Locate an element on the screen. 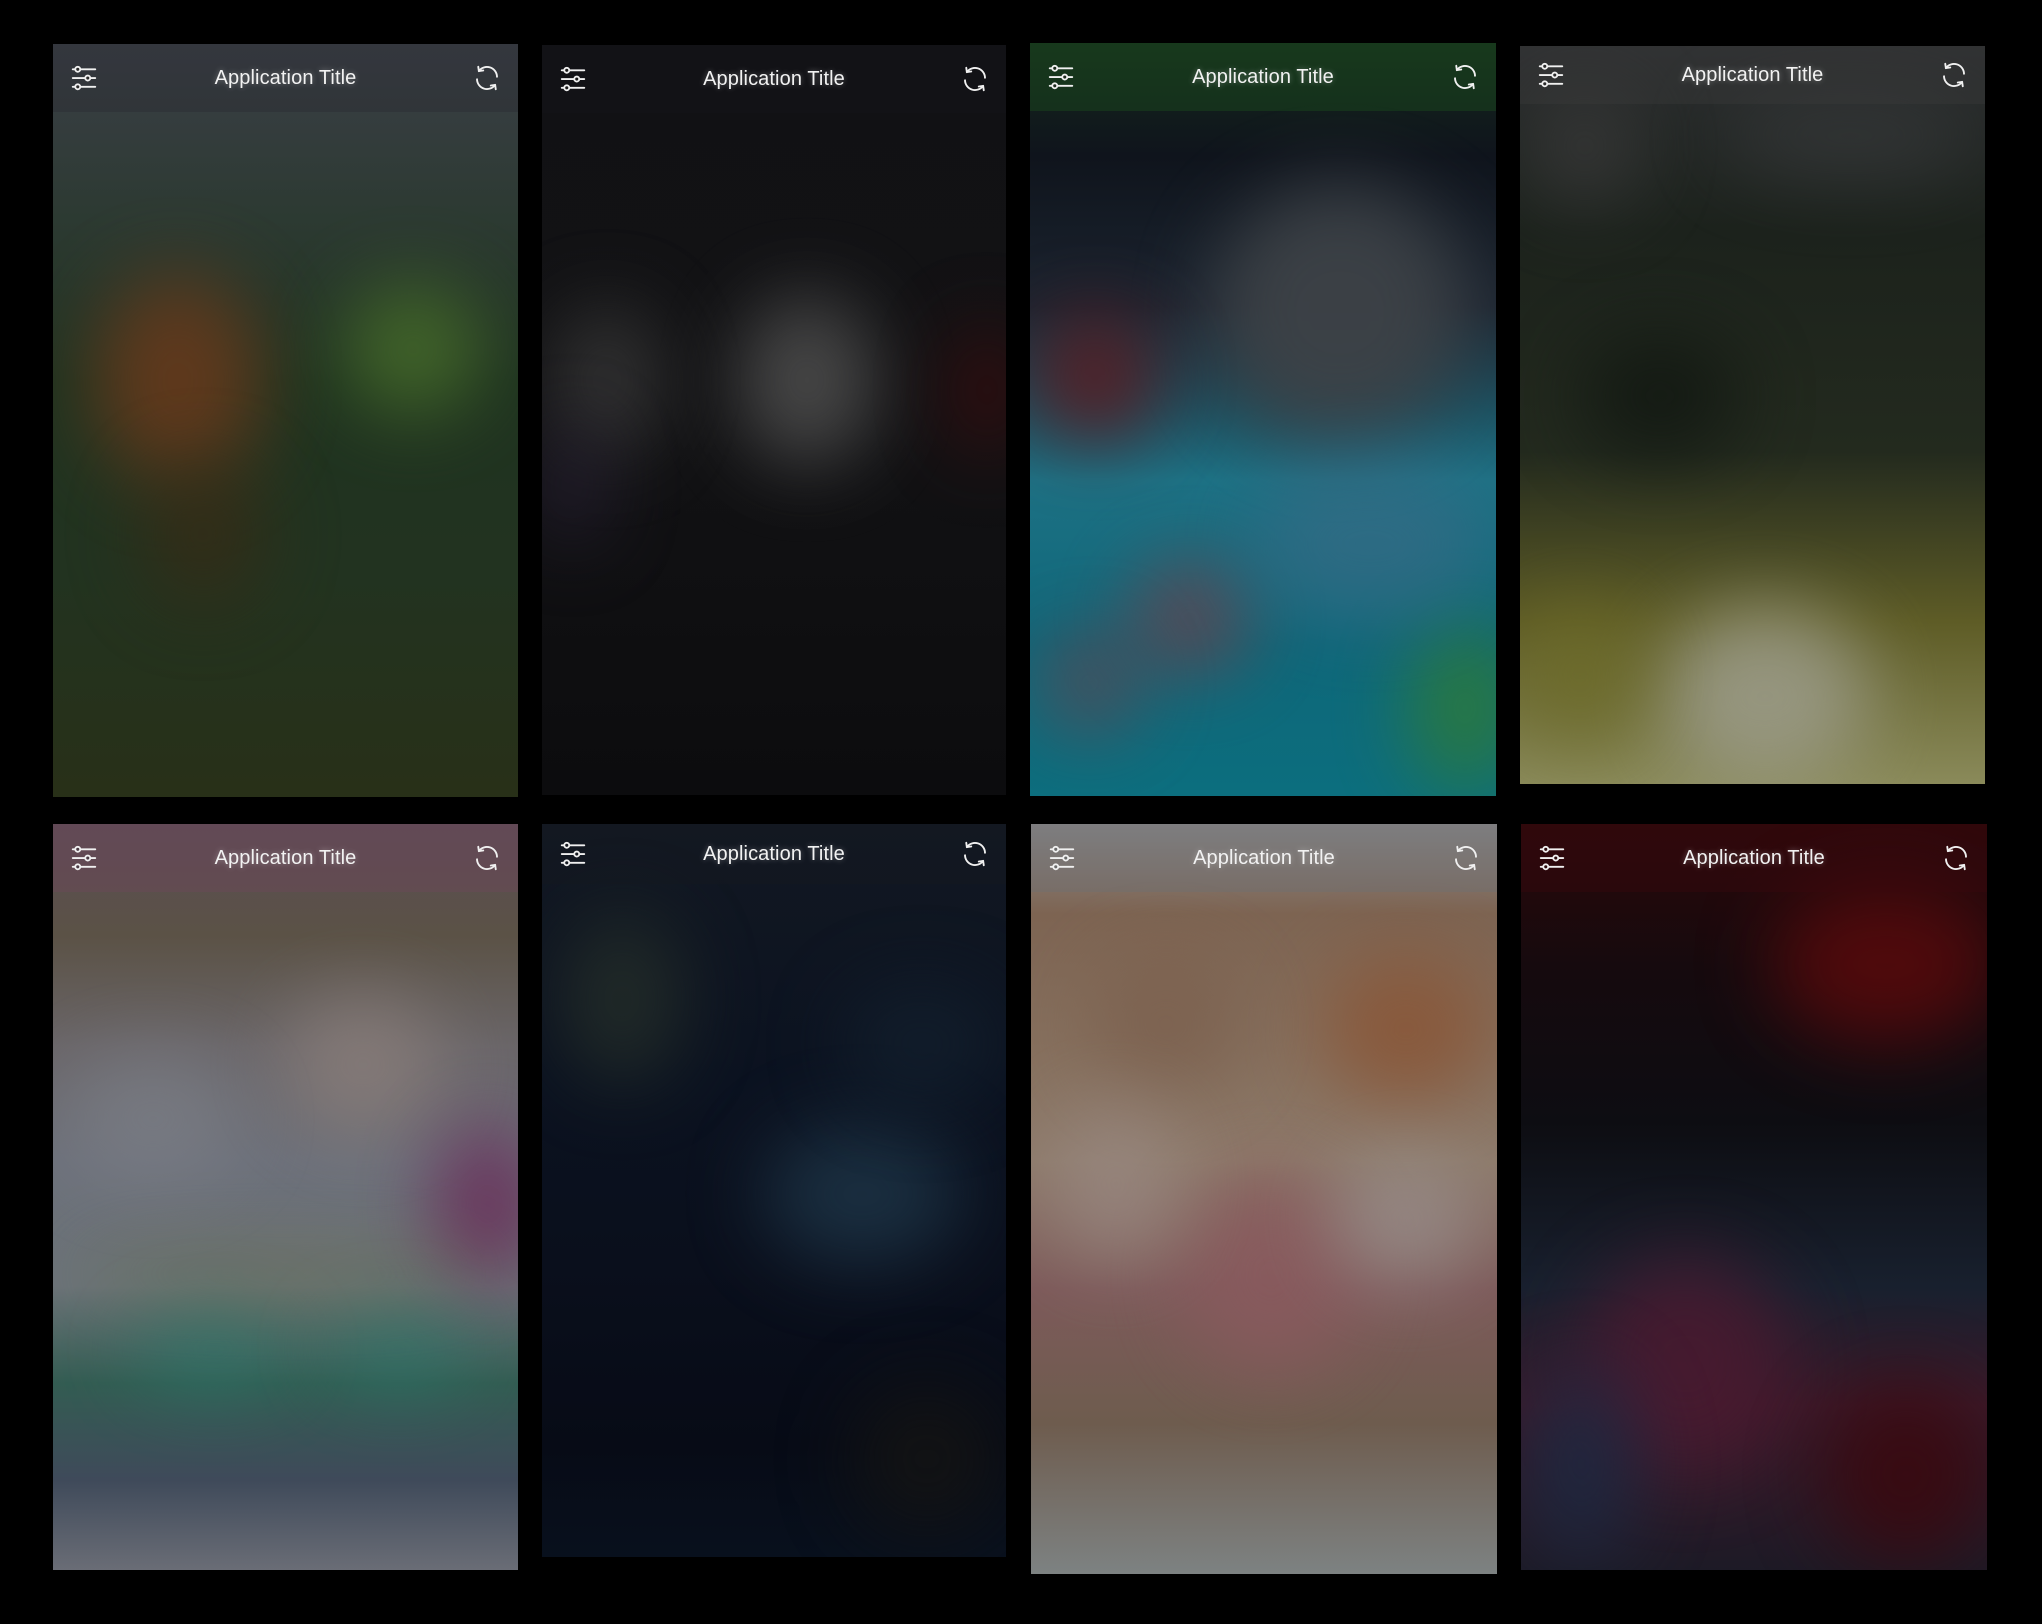 The image size is (2042, 1624). app-screen-4: Application Title is located at coordinates (1752, 415).